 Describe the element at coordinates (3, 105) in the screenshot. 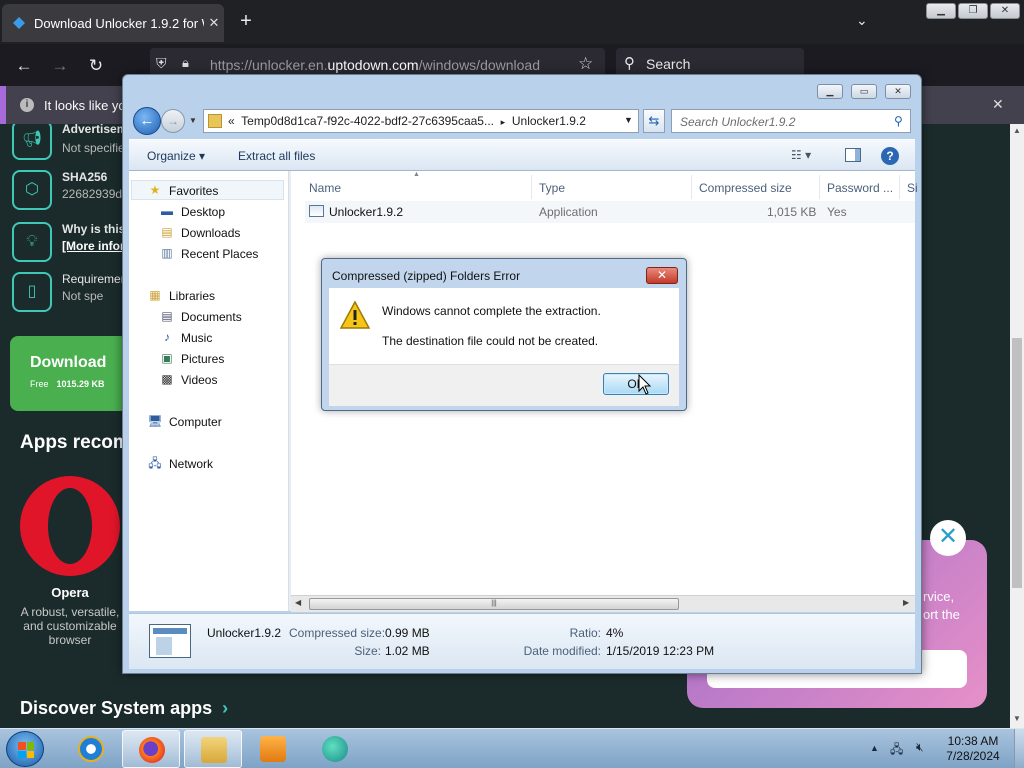

I see `notification-accent` at that location.